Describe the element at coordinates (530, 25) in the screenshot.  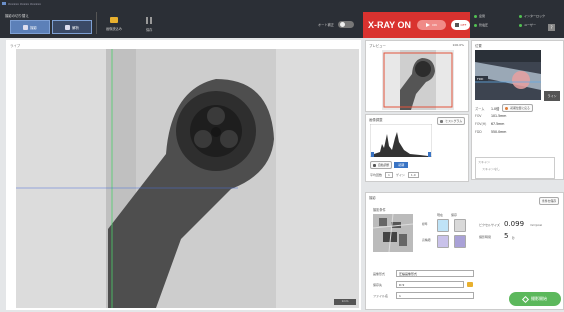
I see `status-user-label: ユーザー` at that location.